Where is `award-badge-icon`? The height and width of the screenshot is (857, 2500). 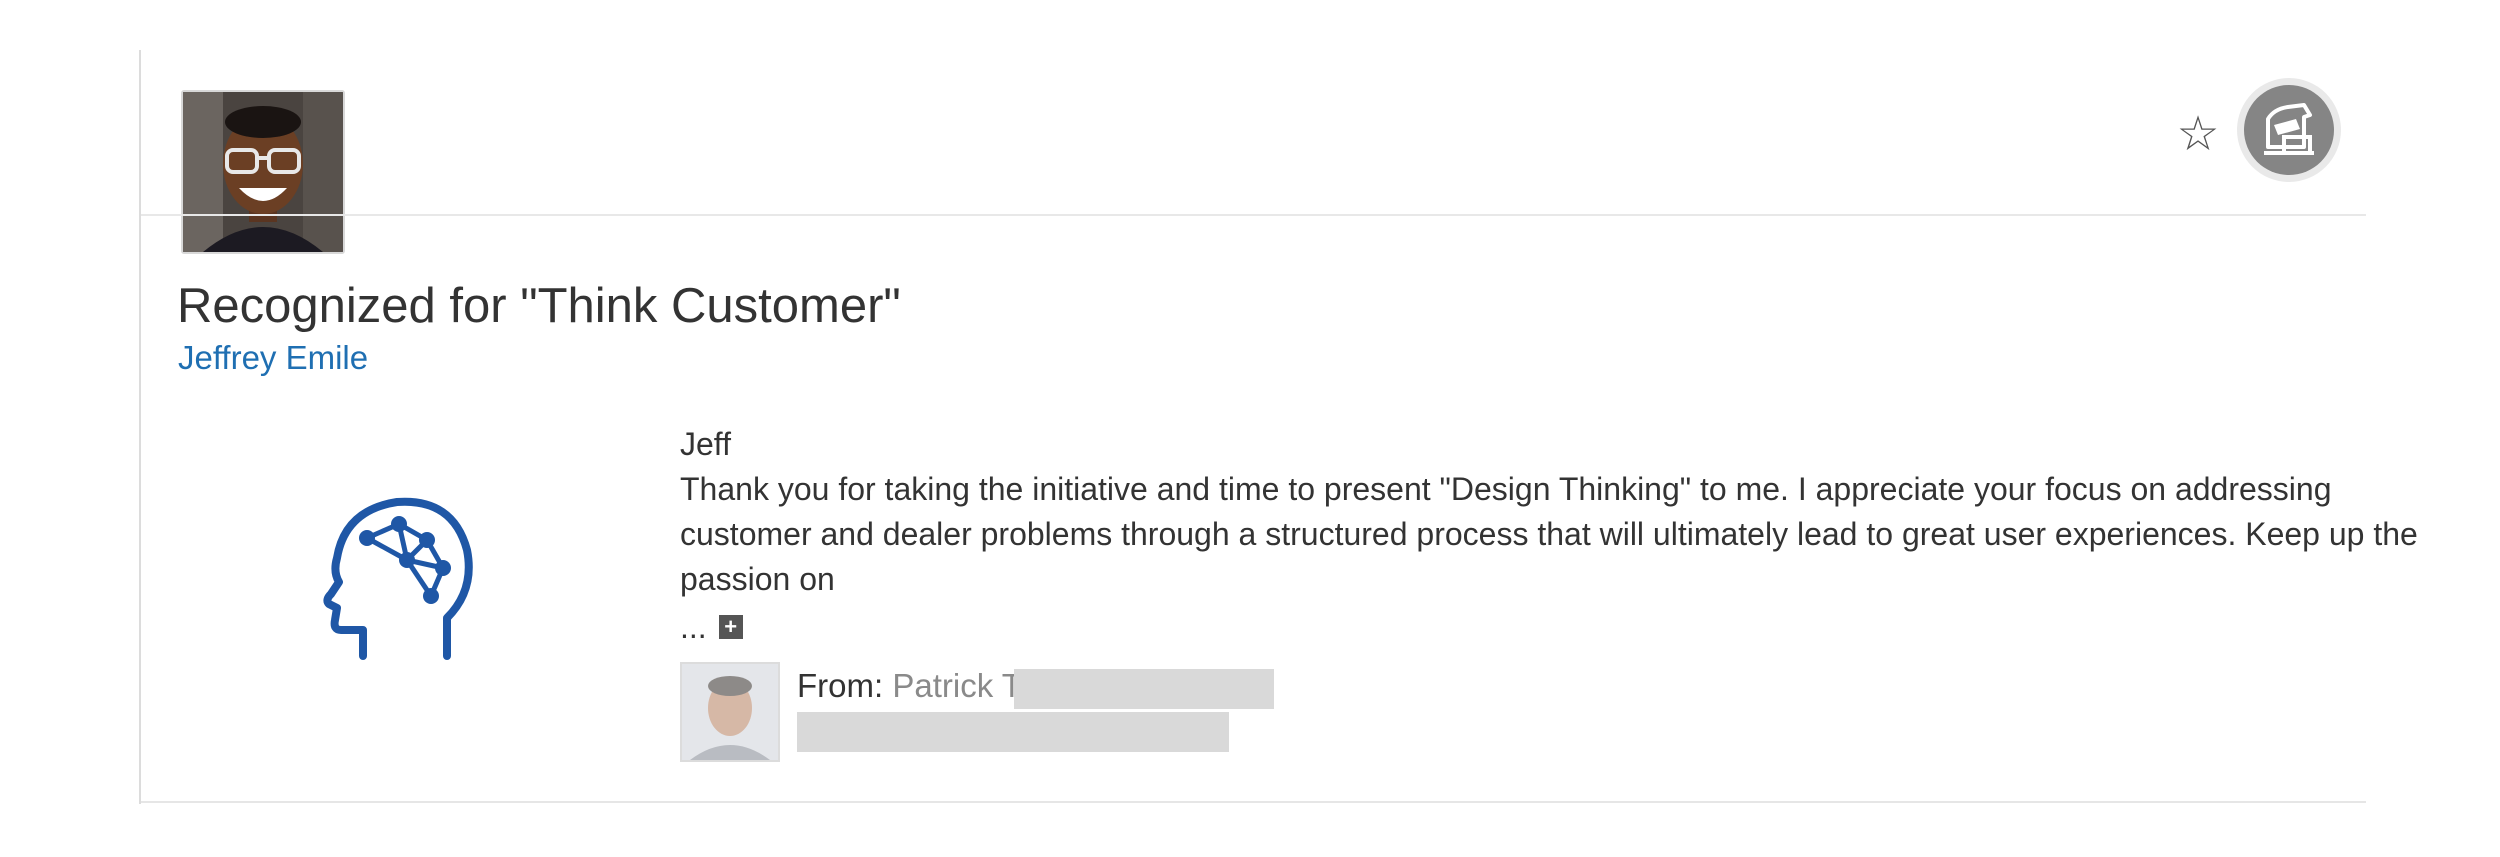
award-badge-icon is located at coordinates (2289, 130).